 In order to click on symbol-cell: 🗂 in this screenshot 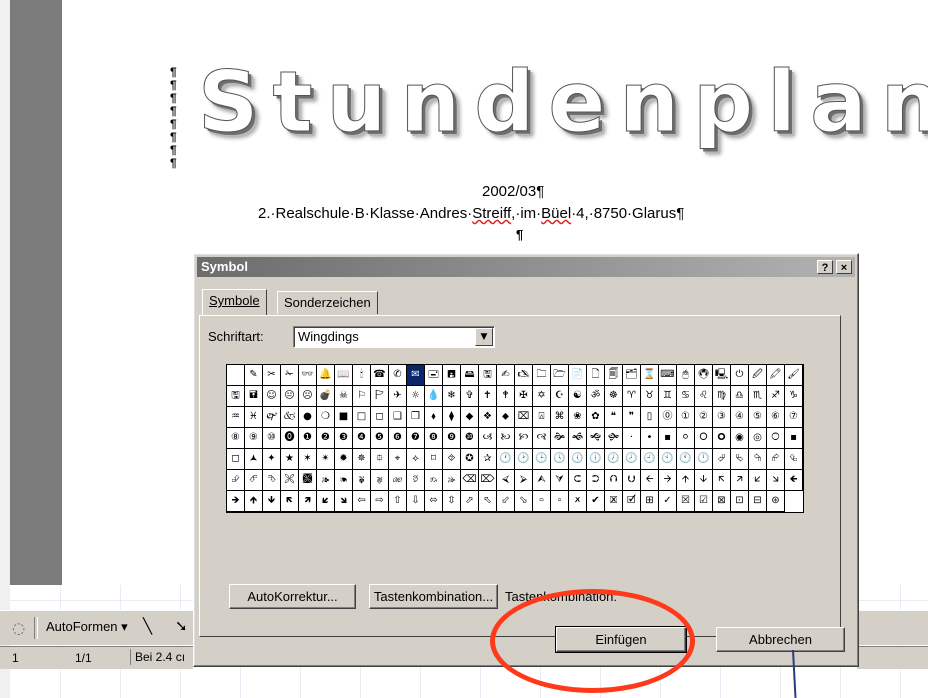, I will do `click(632, 375)`.